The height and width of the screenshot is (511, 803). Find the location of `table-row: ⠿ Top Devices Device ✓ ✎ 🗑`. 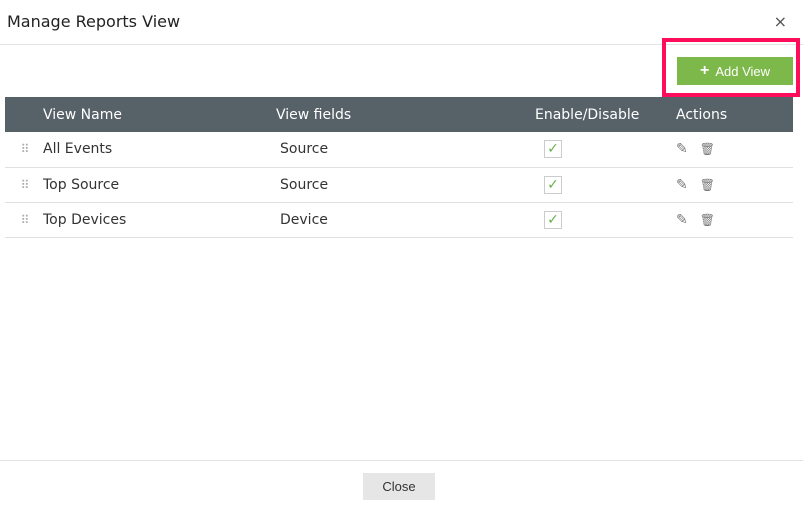

table-row: ⠿ Top Devices Device ✓ ✎ 🗑 is located at coordinates (399, 220).